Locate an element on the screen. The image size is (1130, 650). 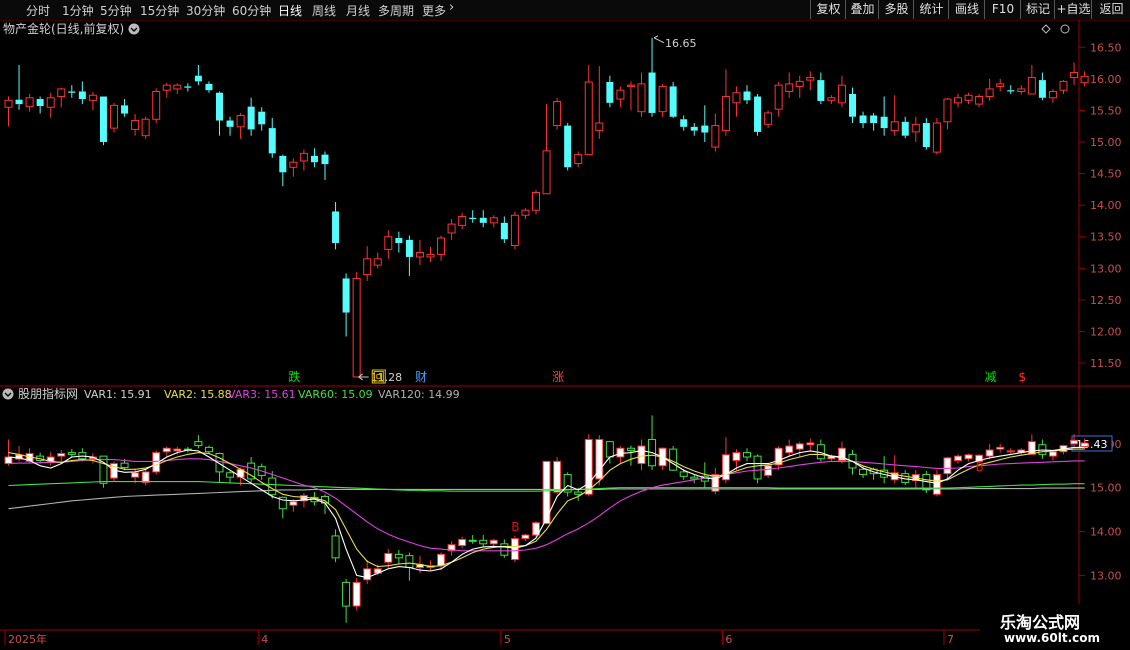
buy-marker: B is located at coordinates (979, 467).